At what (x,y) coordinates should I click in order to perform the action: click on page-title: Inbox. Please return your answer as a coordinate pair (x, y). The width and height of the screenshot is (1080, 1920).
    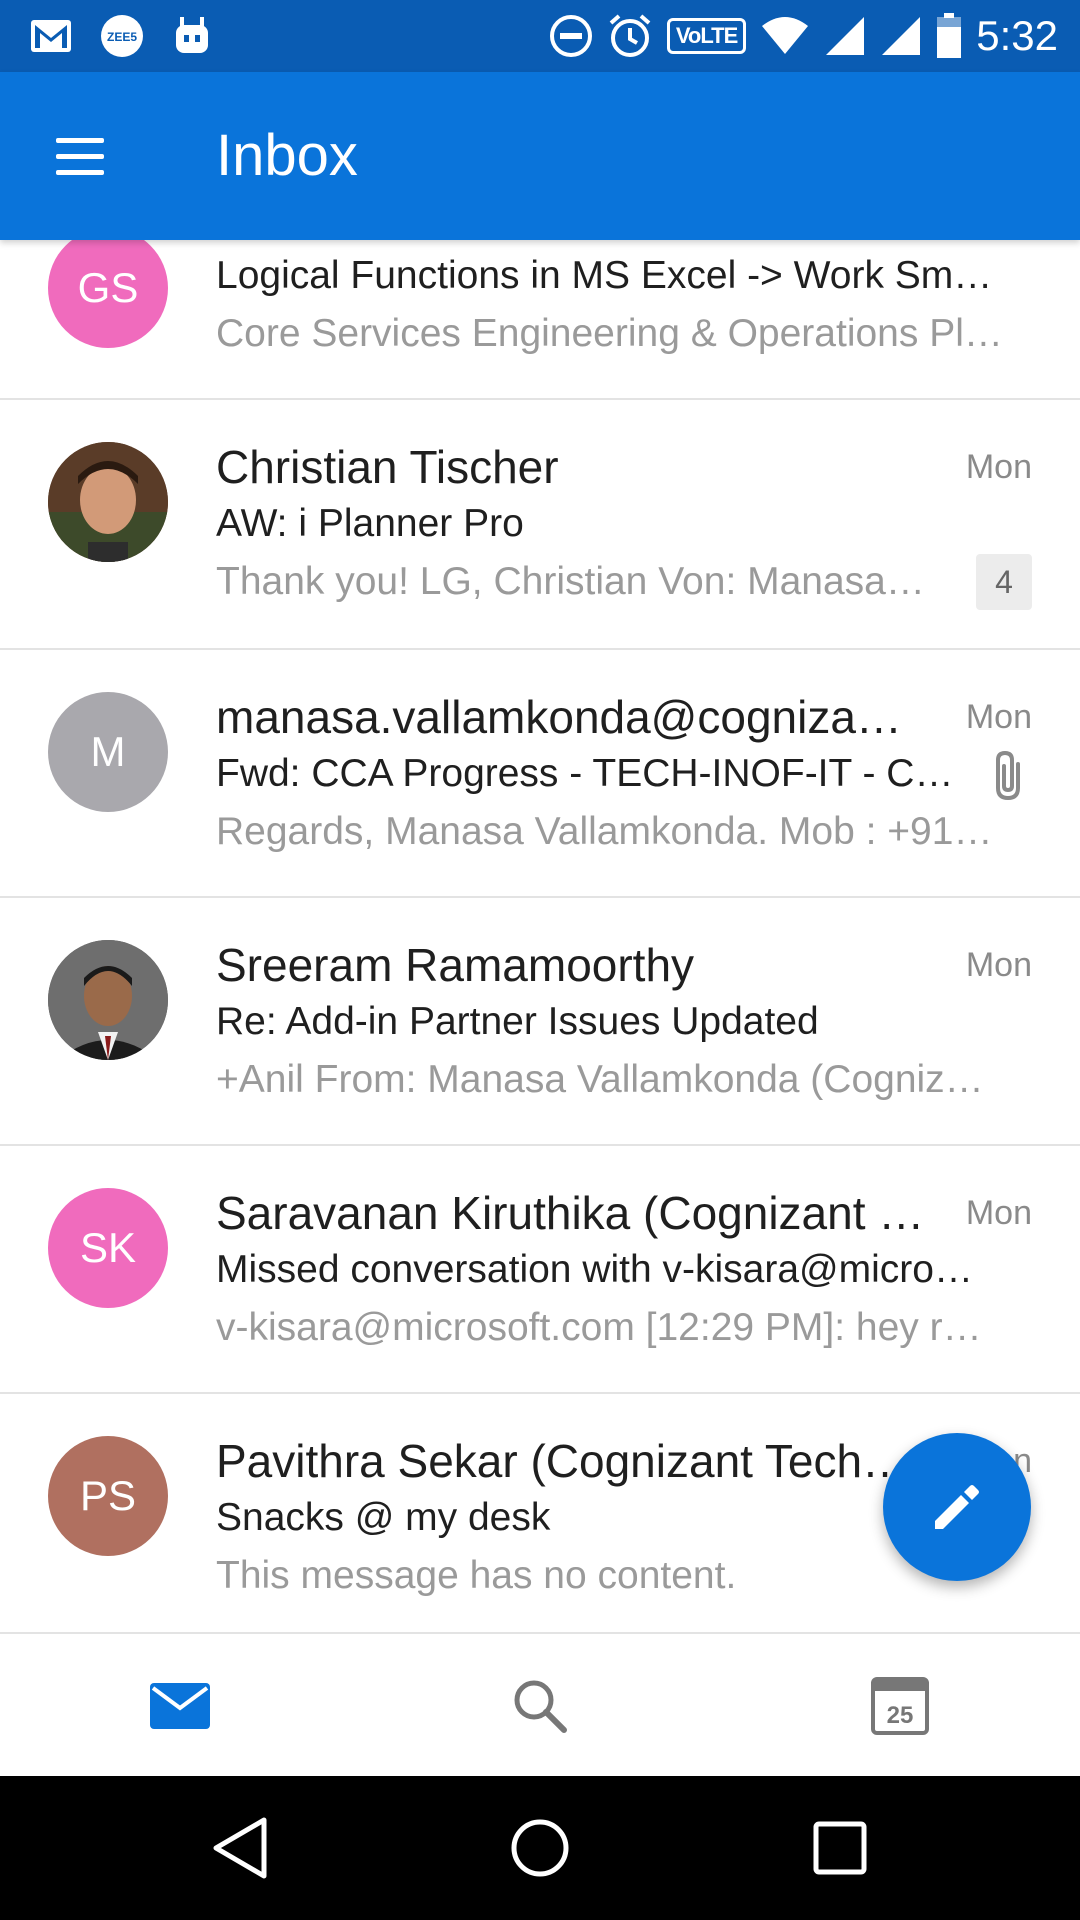
    Looking at the image, I should click on (287, 155).